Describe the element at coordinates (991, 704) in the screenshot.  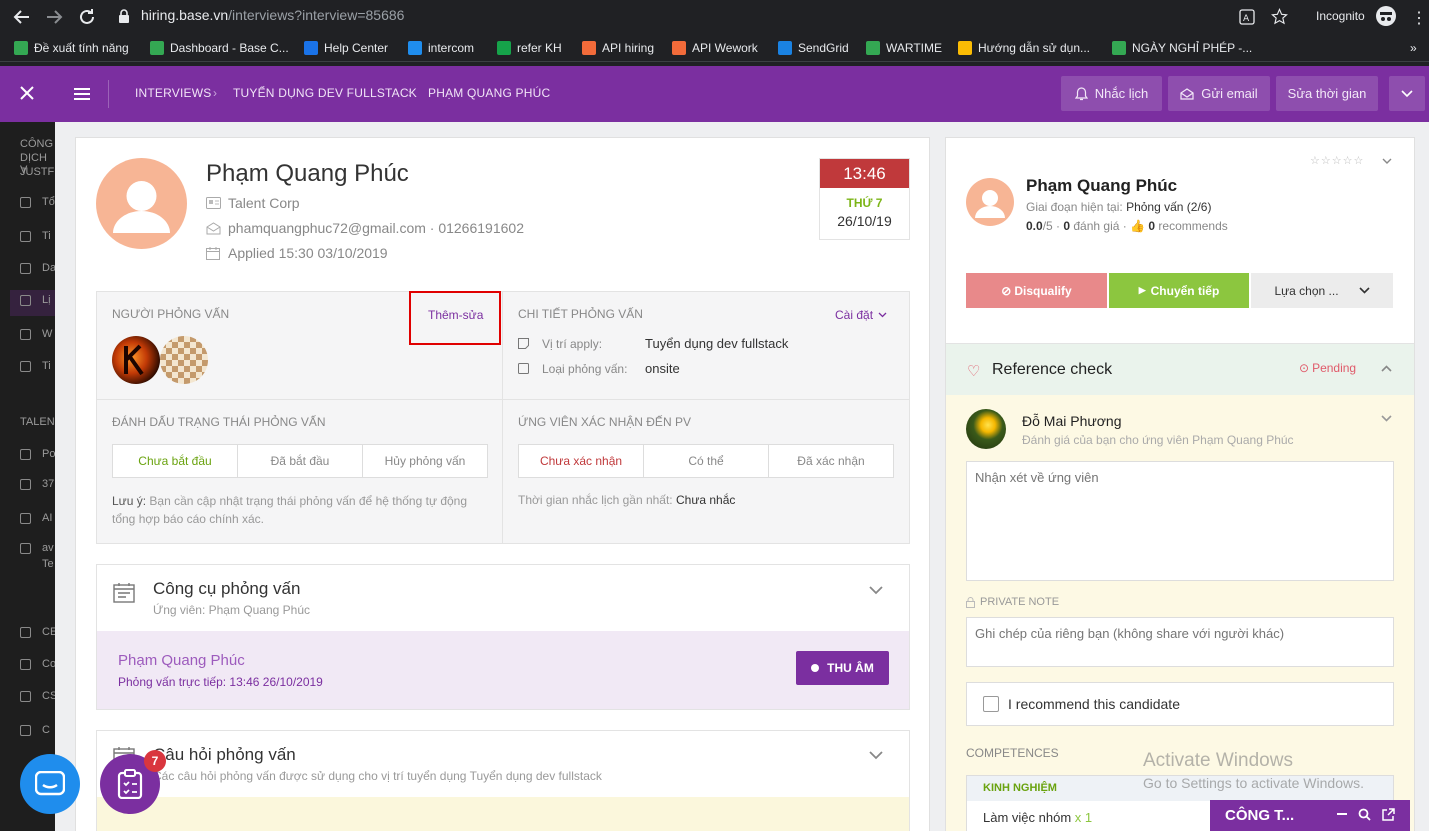
I see `recommend-checkbox` at that location.